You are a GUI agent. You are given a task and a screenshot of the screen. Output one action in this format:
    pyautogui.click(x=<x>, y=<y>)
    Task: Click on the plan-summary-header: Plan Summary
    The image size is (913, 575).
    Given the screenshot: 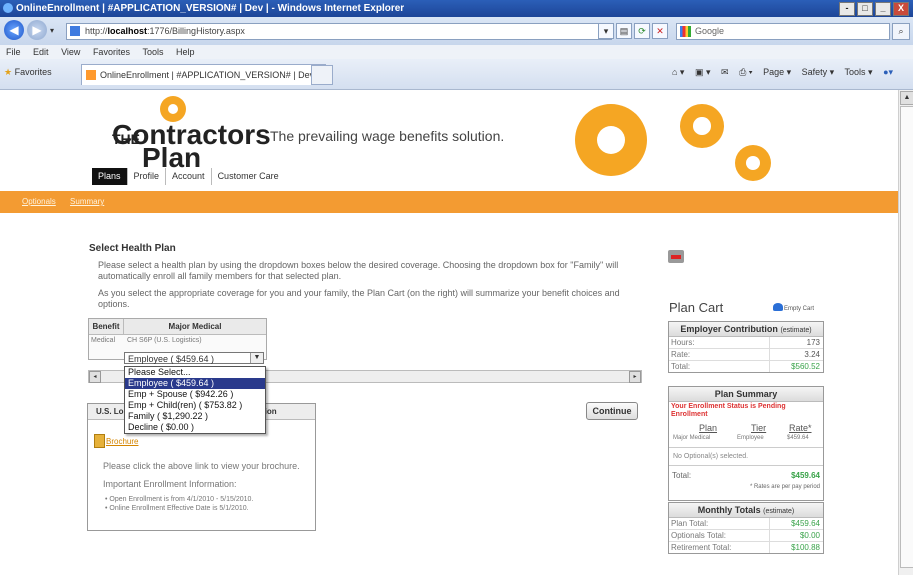 What is the action you would take?
    pyautogui.click(x=746, y=394)
    